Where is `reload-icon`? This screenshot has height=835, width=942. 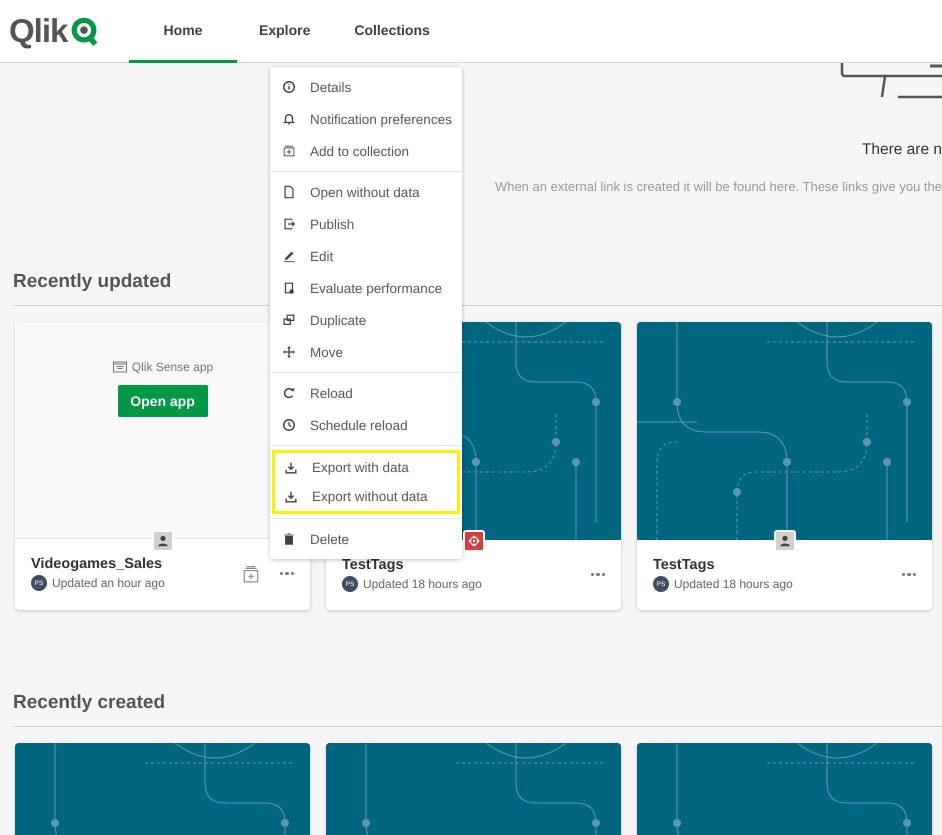
reload-icon is located at coordinates (289, 393).